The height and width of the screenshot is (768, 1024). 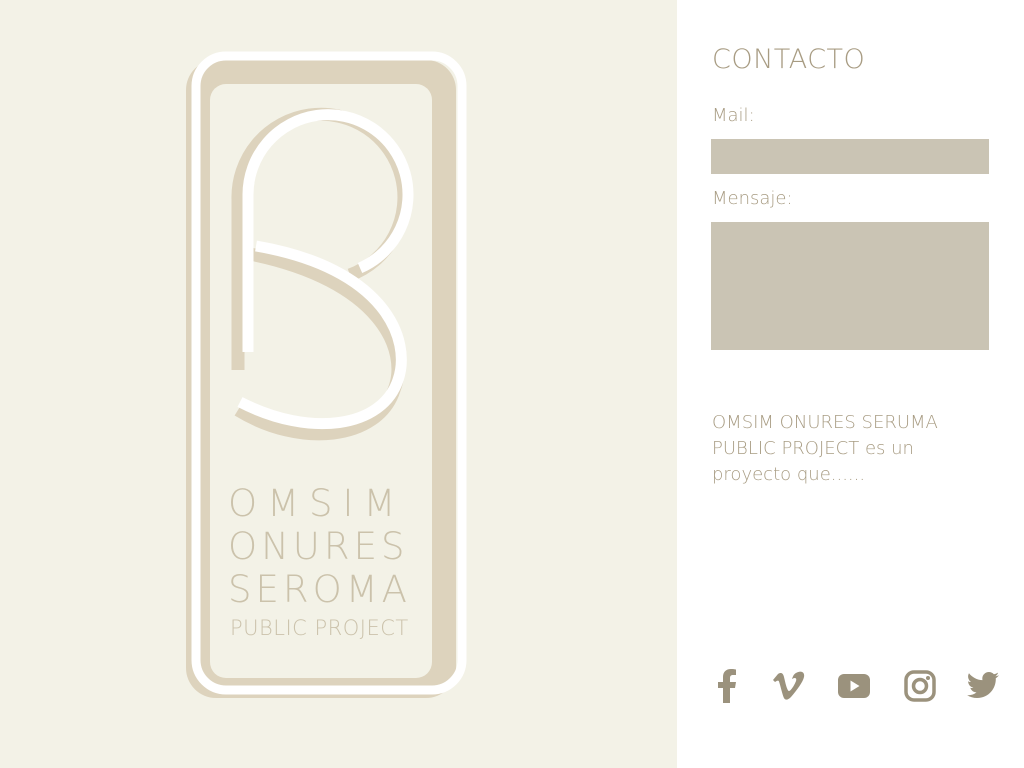 What do you see at coordinates (983, 686) in the screenshot?
I see `twitter-icon` at bounding box center [983, 686].